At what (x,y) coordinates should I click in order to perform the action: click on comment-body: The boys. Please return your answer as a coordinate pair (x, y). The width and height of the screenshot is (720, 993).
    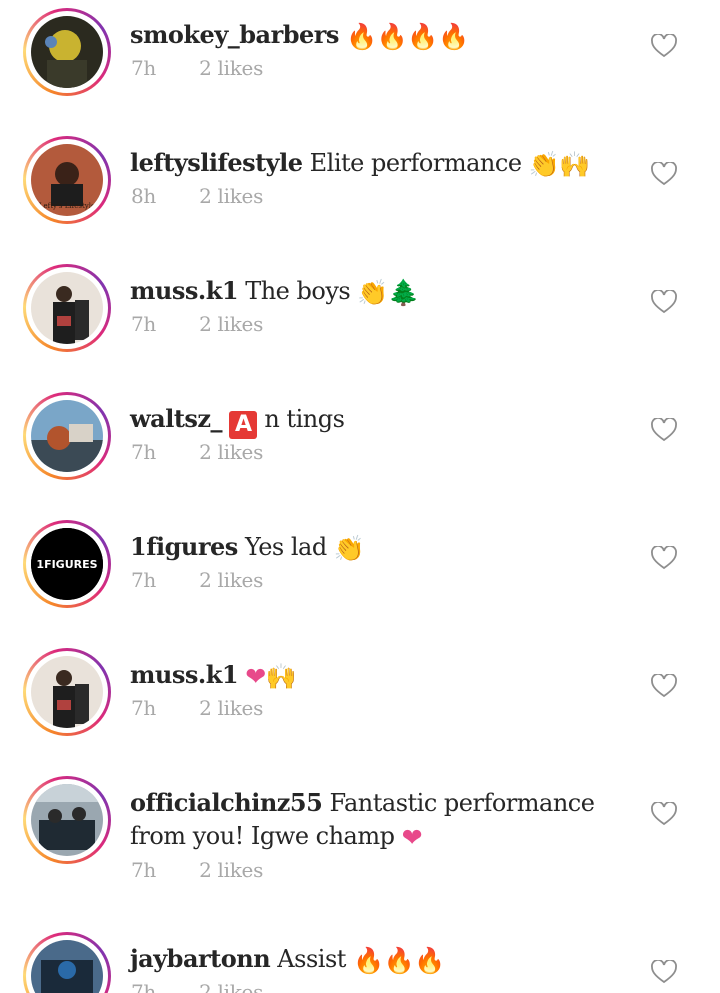
    Looking at the image, I should click on (298, 291).